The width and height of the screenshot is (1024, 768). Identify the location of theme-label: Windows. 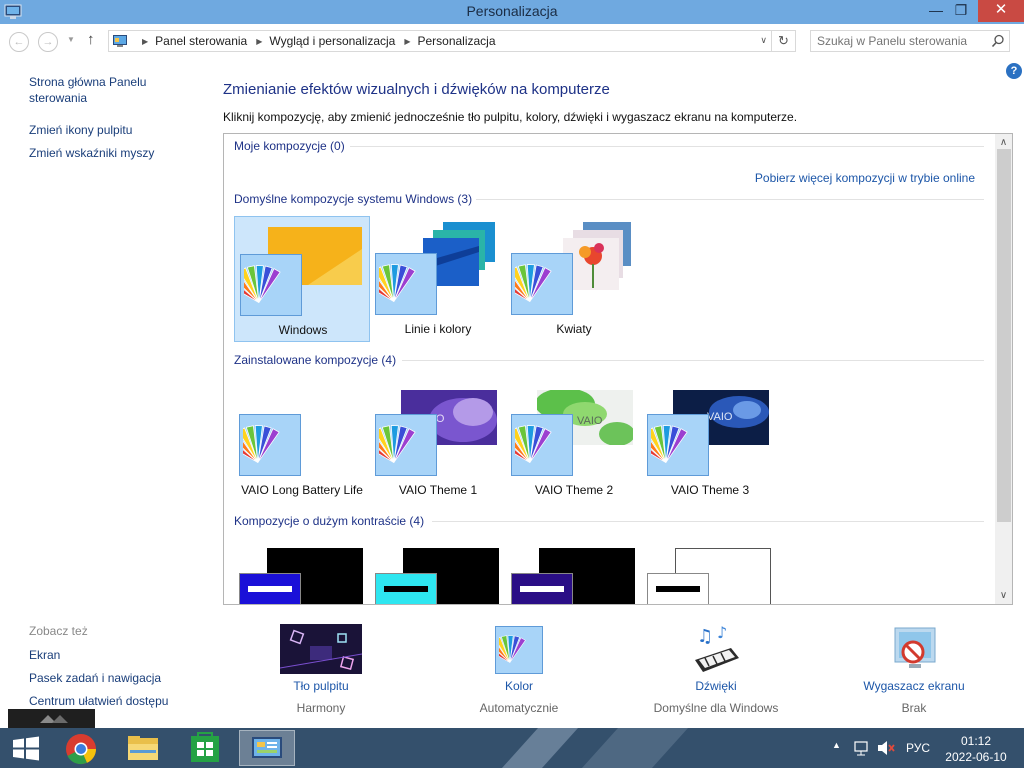
(303, 330).